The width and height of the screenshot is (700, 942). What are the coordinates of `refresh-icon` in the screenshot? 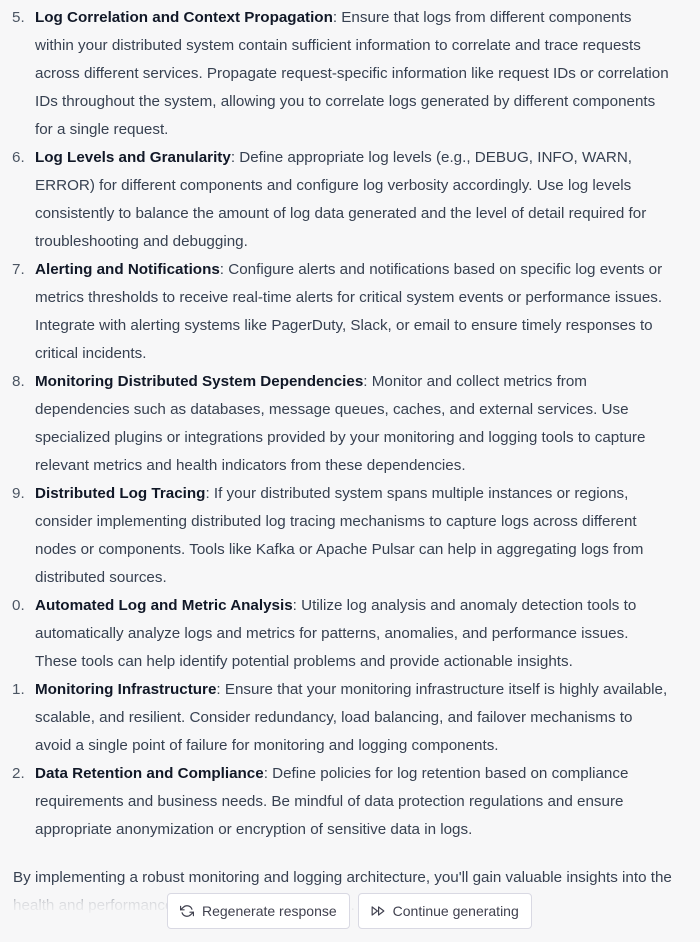 It's located at (187, 911).